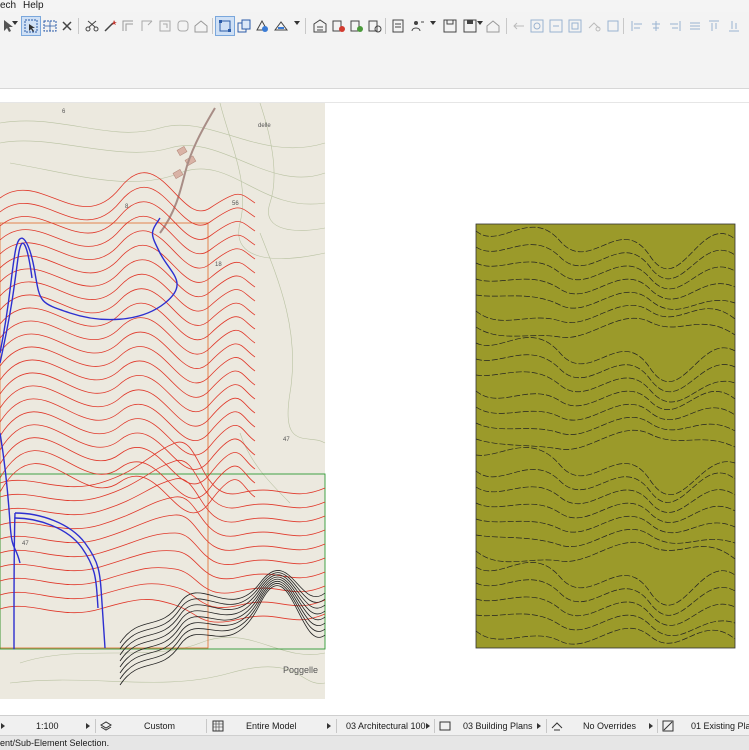  Describe the element at coordinates (668, 726) in the screenshot. I see `renovation-icon` at that location.